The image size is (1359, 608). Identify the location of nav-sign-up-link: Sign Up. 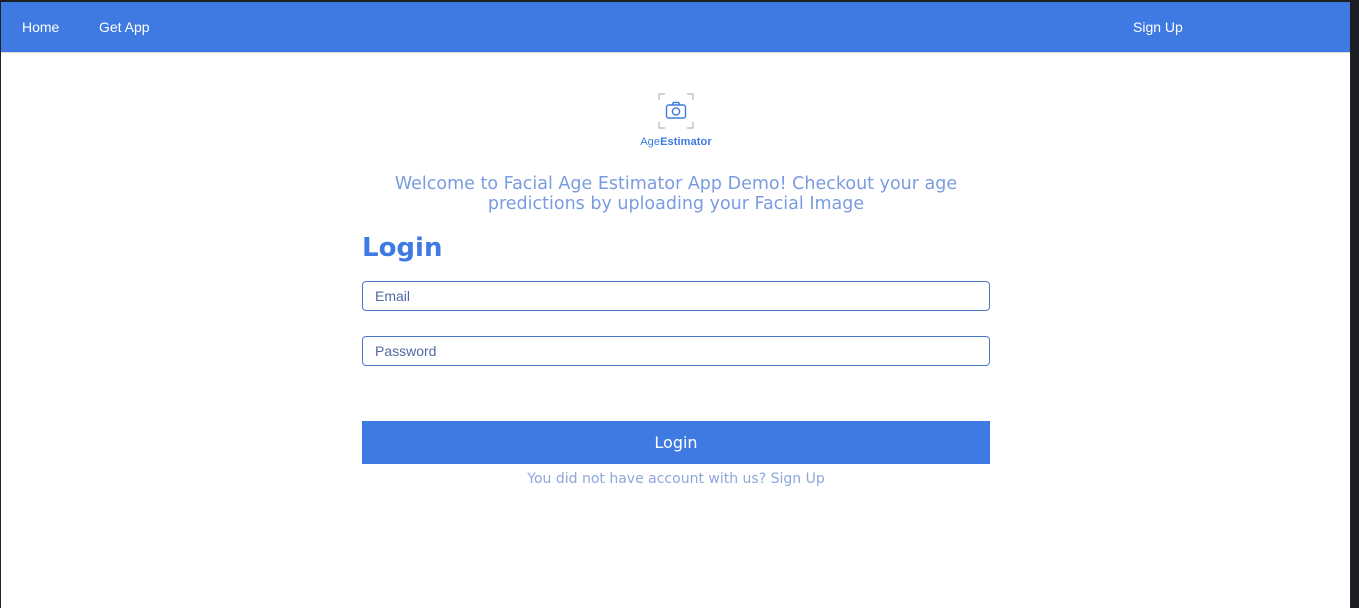
(1158, 27).